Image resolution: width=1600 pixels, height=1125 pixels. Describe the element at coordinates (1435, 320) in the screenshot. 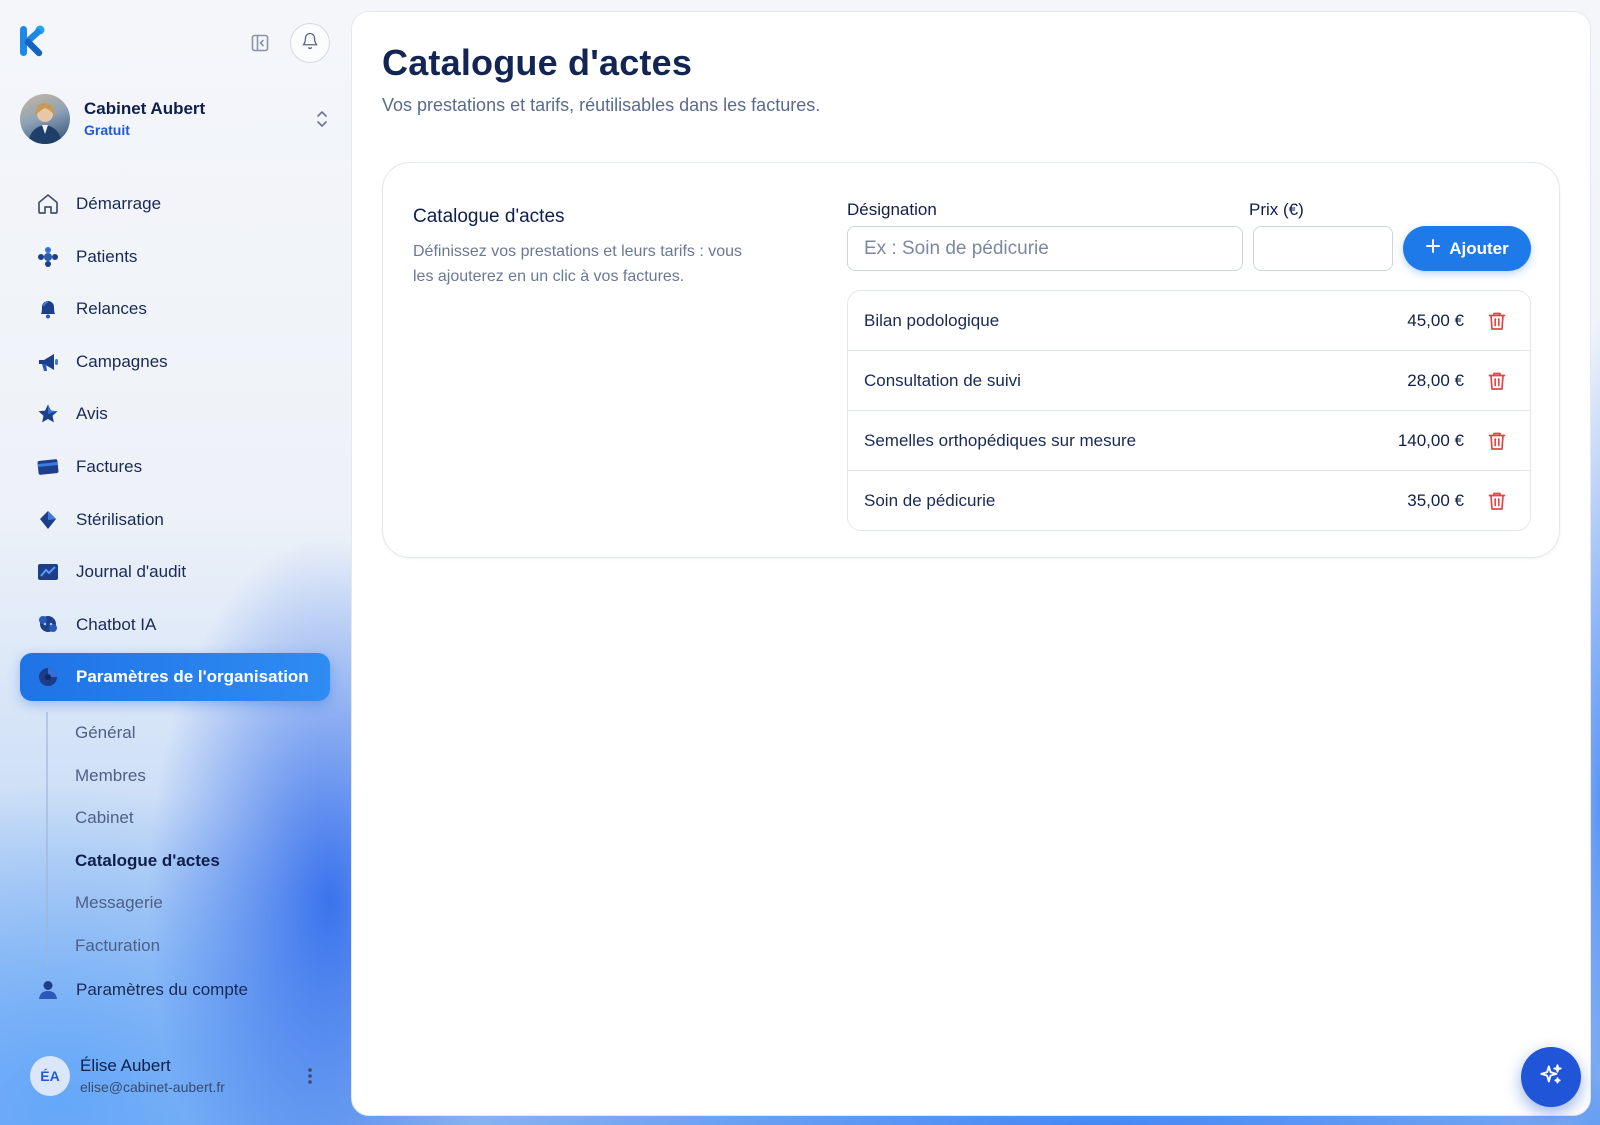

I see `act-price: 45,00 €` at that location.